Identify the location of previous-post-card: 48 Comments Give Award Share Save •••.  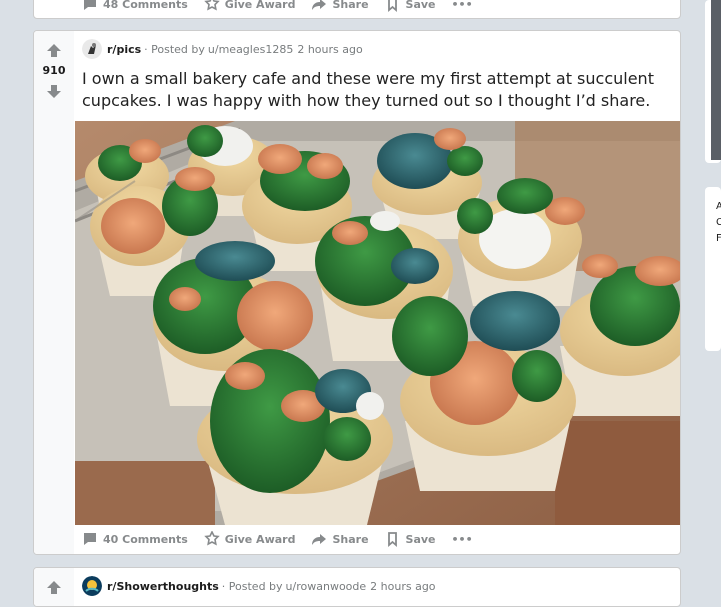
(357, 9).